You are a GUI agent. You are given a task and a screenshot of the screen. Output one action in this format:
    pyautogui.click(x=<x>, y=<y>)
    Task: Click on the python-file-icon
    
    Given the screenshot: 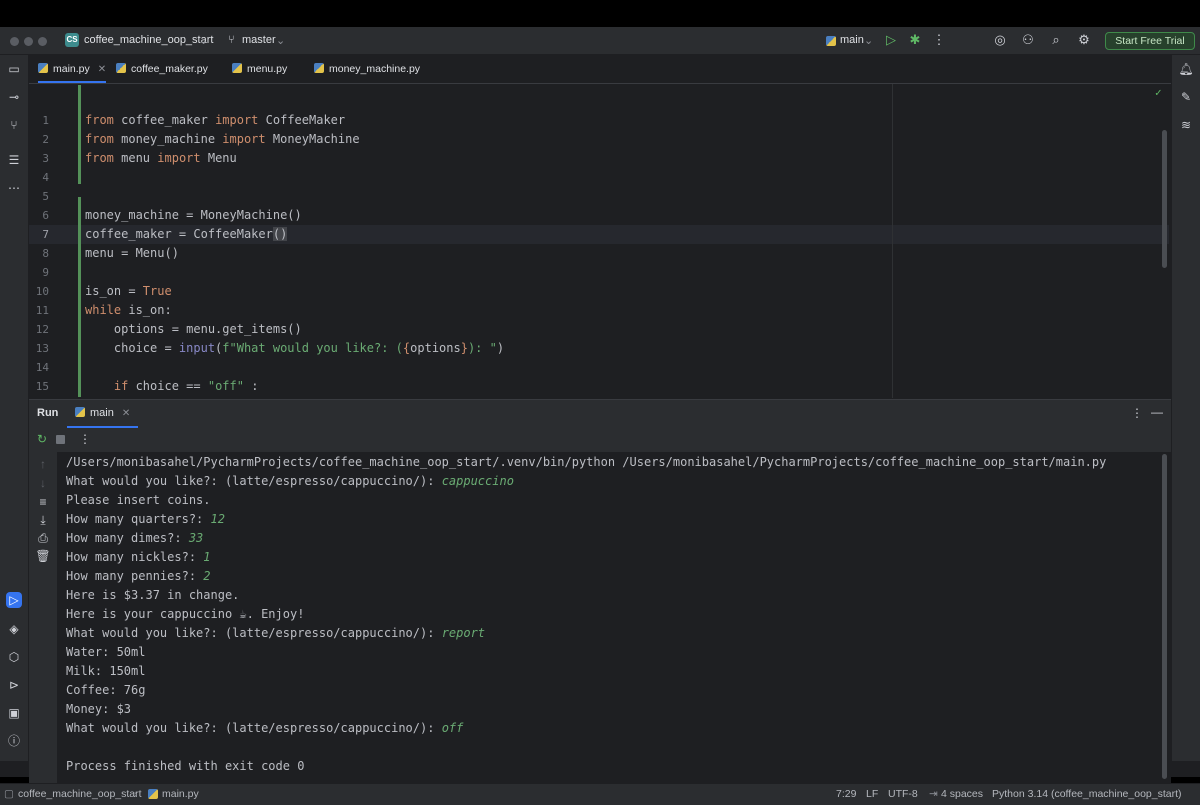 What is the action you would take?
    pyautogui.click(x=43, y=68)
    